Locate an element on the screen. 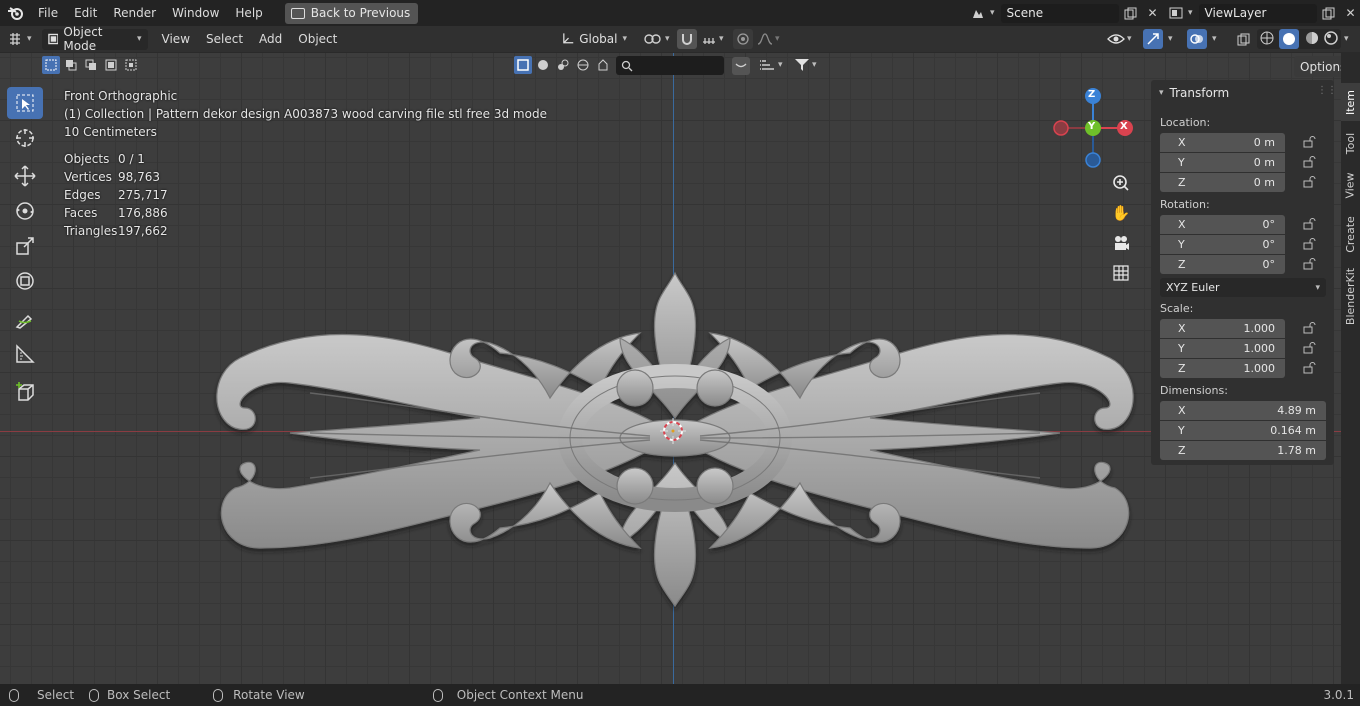  zoom-icon is located at coordinates (1121, 183).